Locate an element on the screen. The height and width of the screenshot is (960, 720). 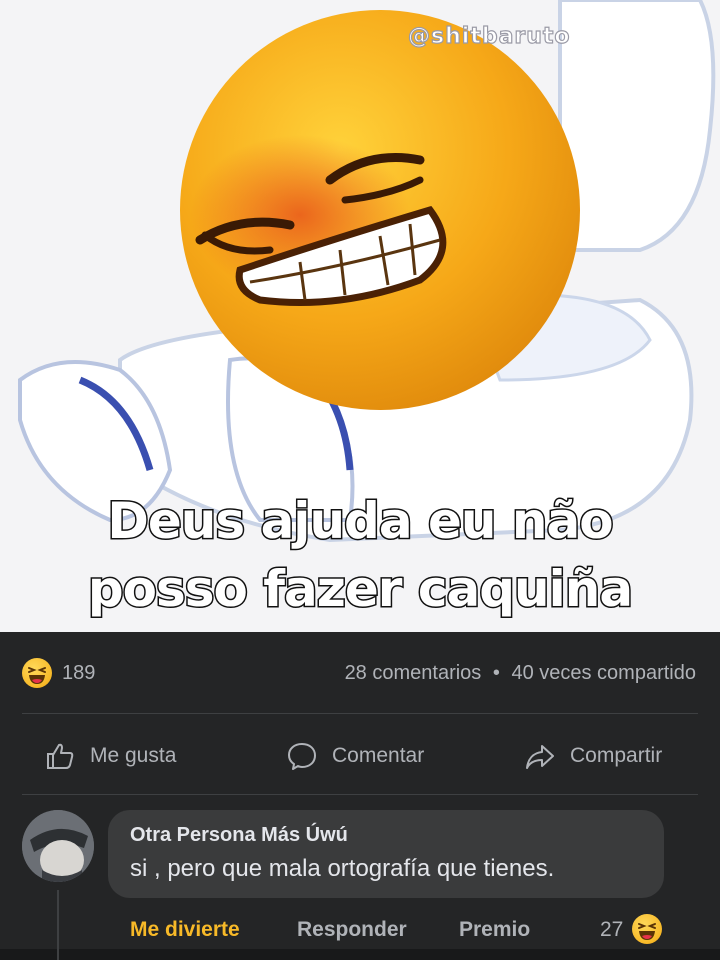
comments-count-link: 28 comentarios is located at coordinates (413, 673).